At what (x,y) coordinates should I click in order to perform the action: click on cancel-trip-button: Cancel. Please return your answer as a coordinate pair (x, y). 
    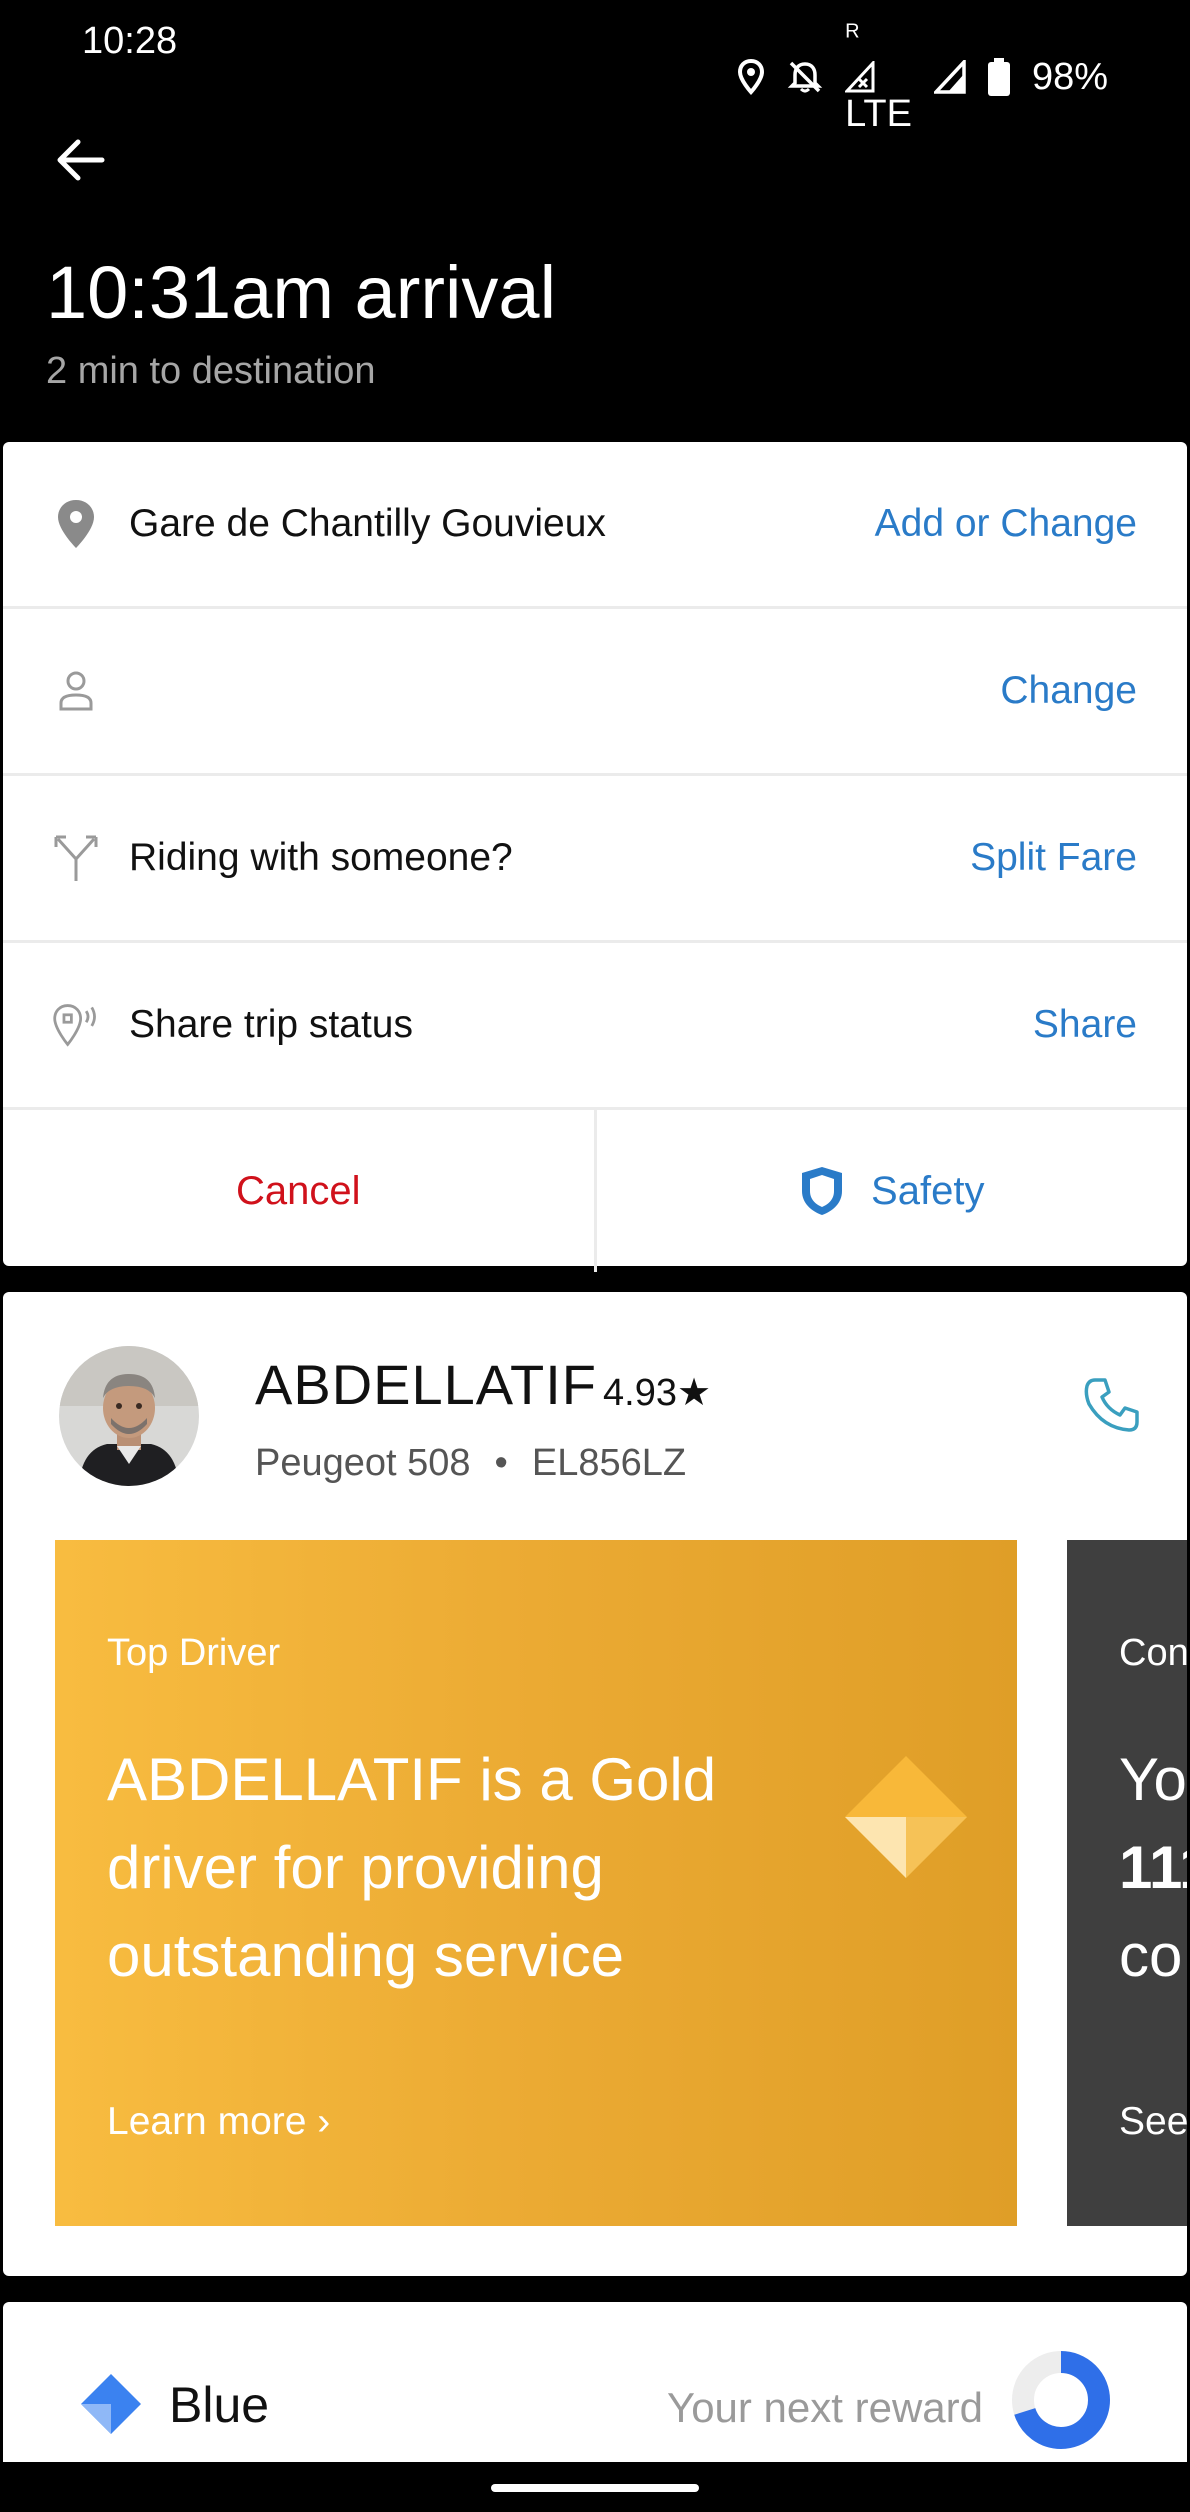
    Looking at the image, I should click on (298, 1191).